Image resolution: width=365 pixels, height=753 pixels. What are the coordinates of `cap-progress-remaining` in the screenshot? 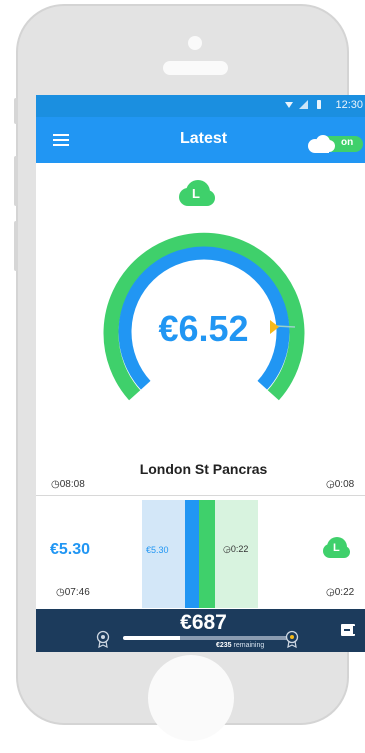 It's located at (233, 638).